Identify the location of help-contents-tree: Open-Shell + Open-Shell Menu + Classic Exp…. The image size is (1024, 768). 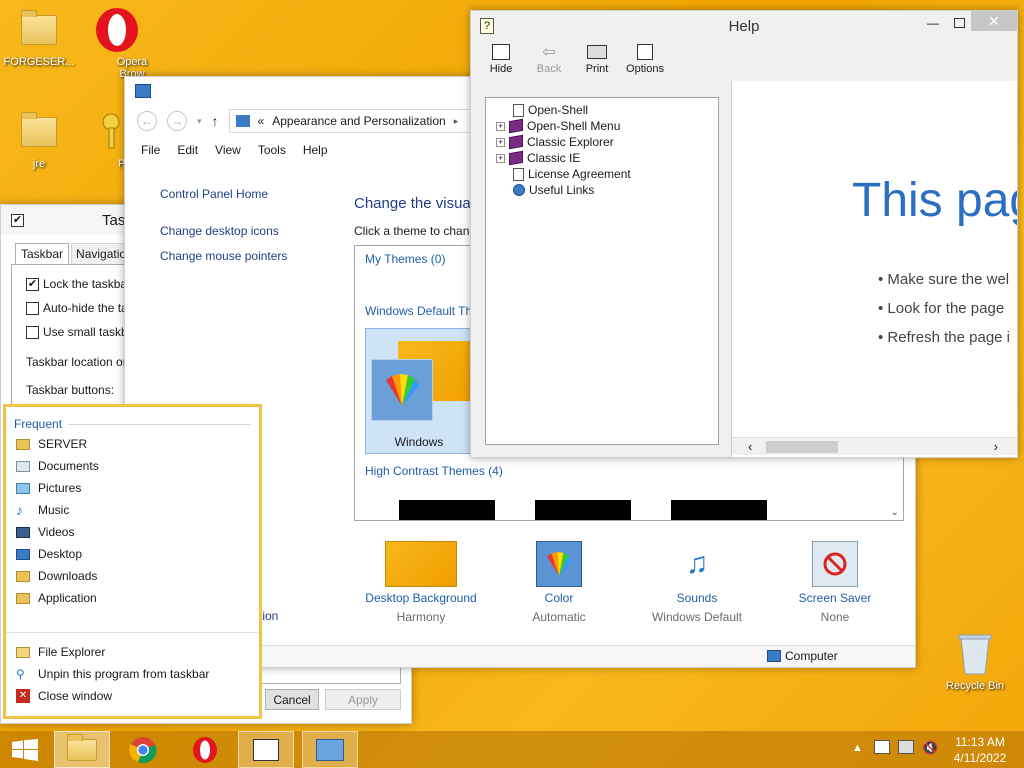
(602, 271).